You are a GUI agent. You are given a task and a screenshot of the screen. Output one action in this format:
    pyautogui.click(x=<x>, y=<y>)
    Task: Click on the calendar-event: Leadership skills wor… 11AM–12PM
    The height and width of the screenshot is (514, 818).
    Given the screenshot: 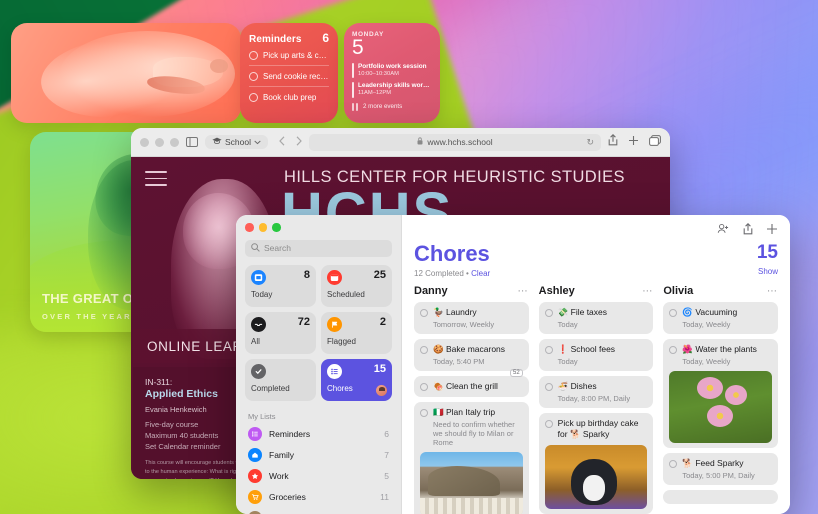 What is the action you would take?
    pyautogui.click(x=392, y=90)
    